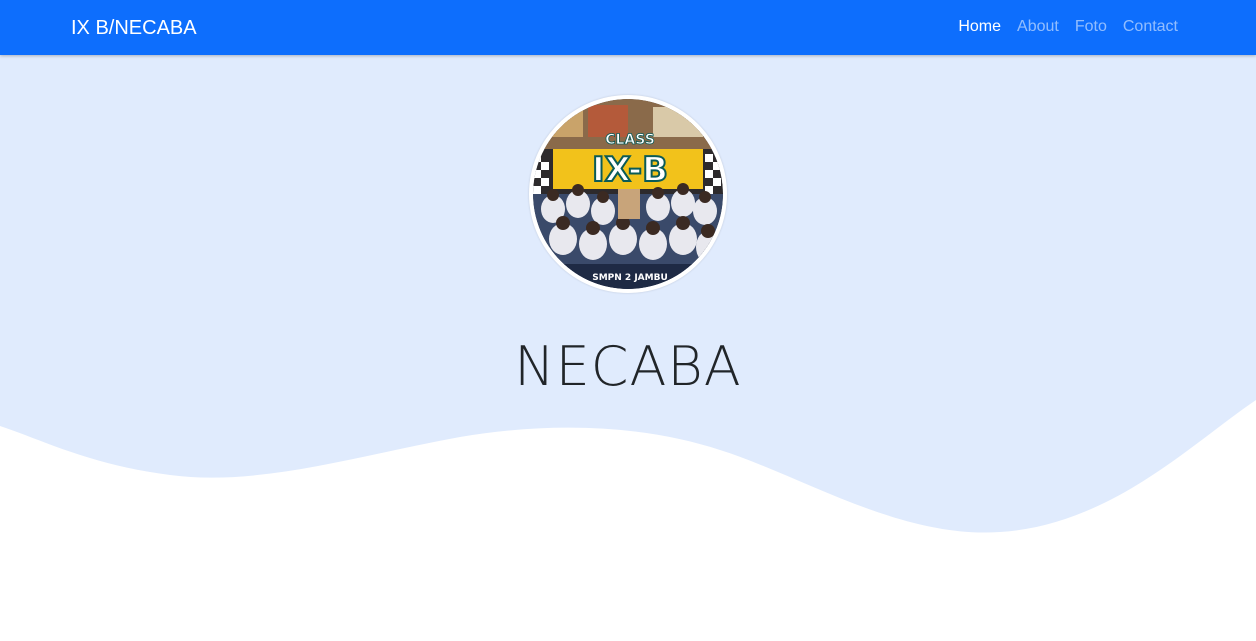 The image size is (1256, 641). What do you see at coordinates (1038, 27) in the screenshot?
I see `nav-link-about: About` at bounding box center [1038, 27].